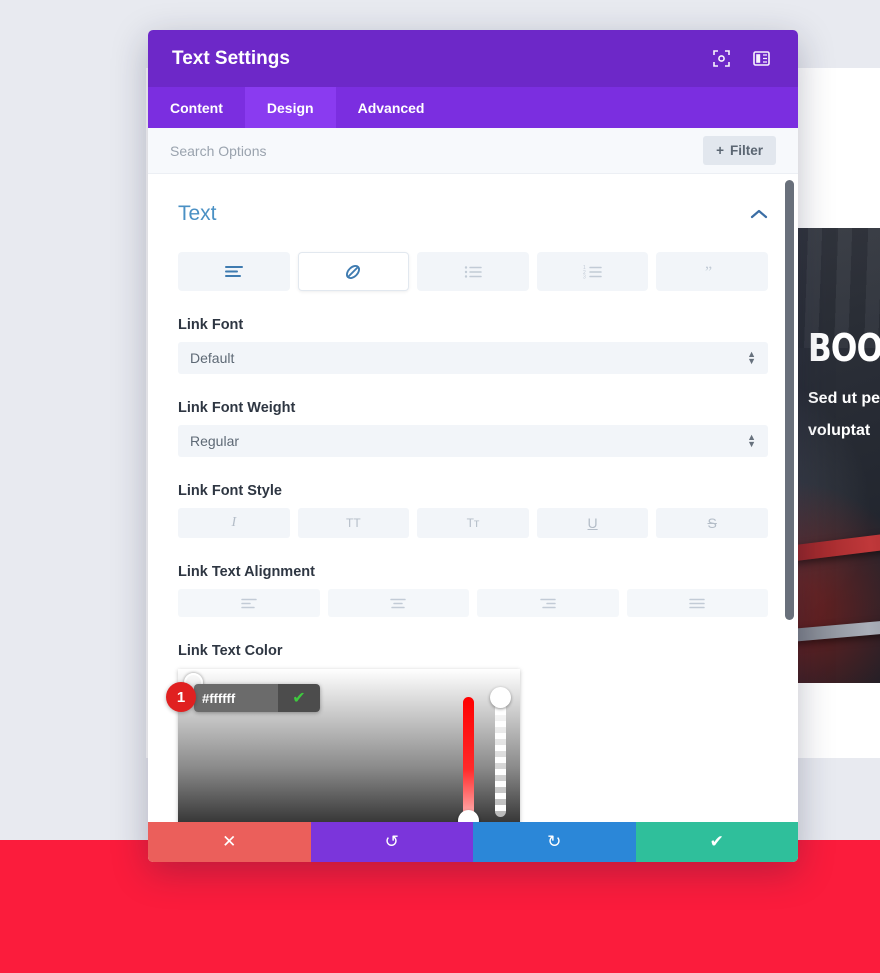 The height and width of the screenshot is (973, 880). I want to click on filter-button-label: Filter, so click(746, 150).